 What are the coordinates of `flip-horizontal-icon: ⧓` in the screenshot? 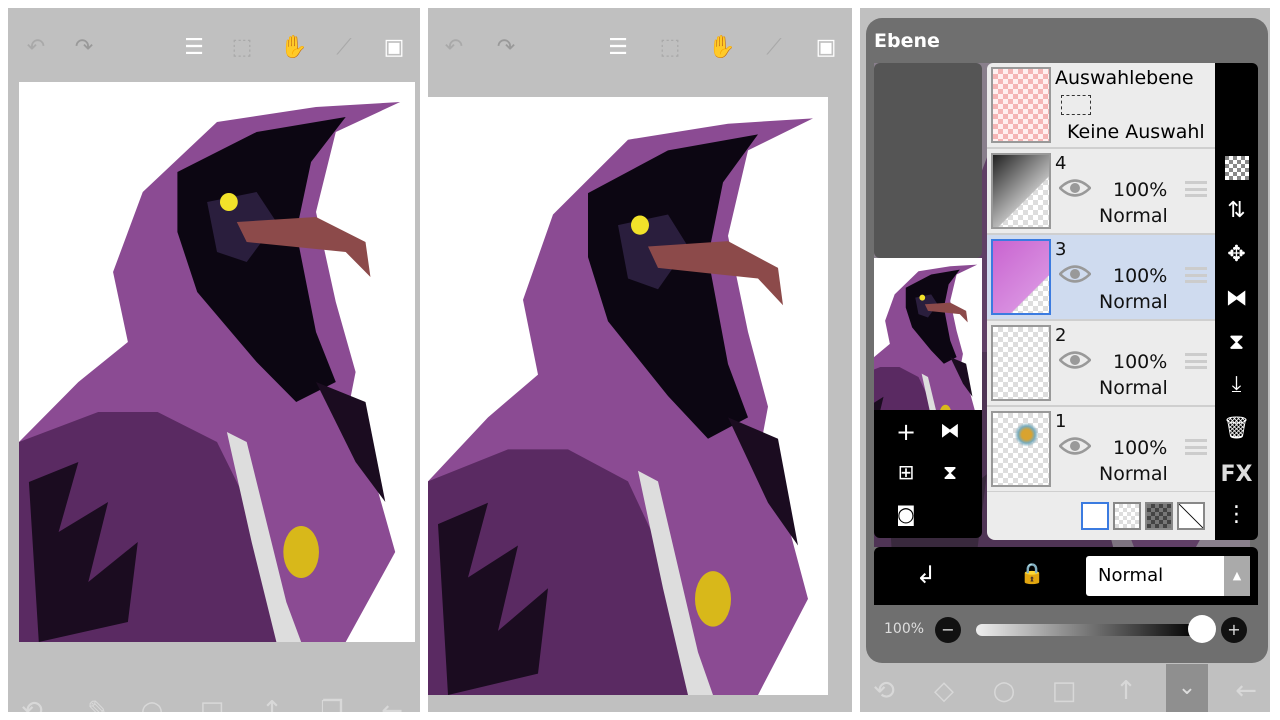 It's located at (1236, 298).